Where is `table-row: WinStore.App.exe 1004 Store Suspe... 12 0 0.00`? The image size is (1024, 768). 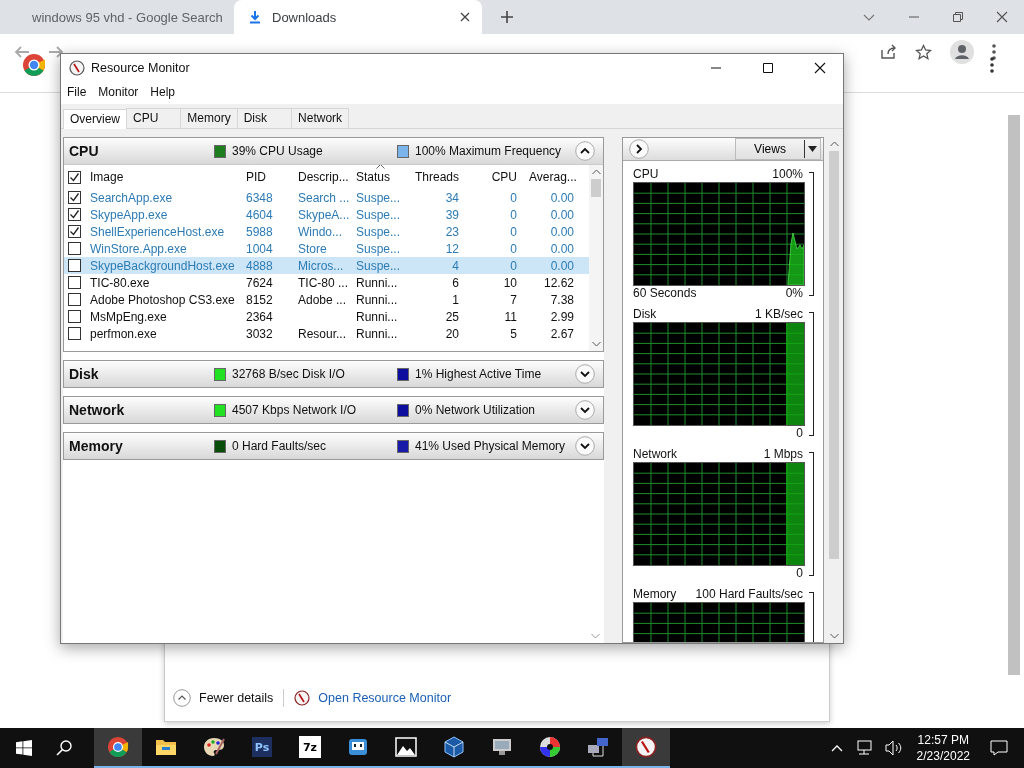 table-row: WinStore.App.exe 1004 Store Suspe... 12 0 0.00 is located at coordinates (326, 248).